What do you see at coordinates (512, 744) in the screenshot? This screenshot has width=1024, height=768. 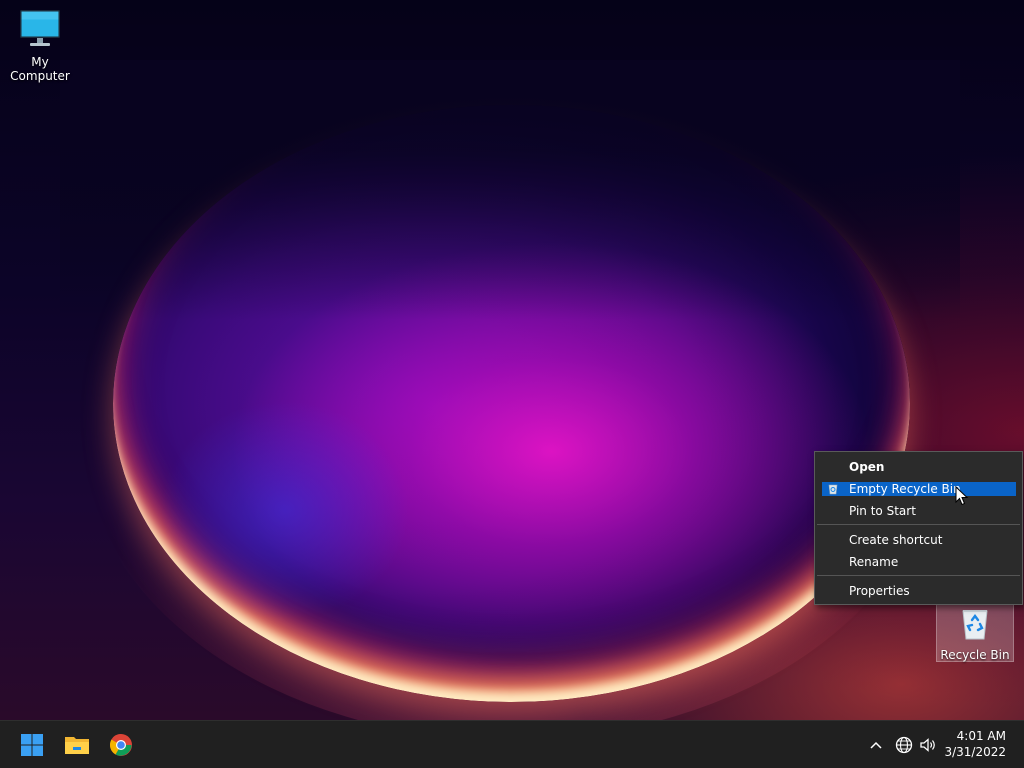 I see `taskbar: 4:01 AM 3/31/2022` at bounding box center [512, 744].